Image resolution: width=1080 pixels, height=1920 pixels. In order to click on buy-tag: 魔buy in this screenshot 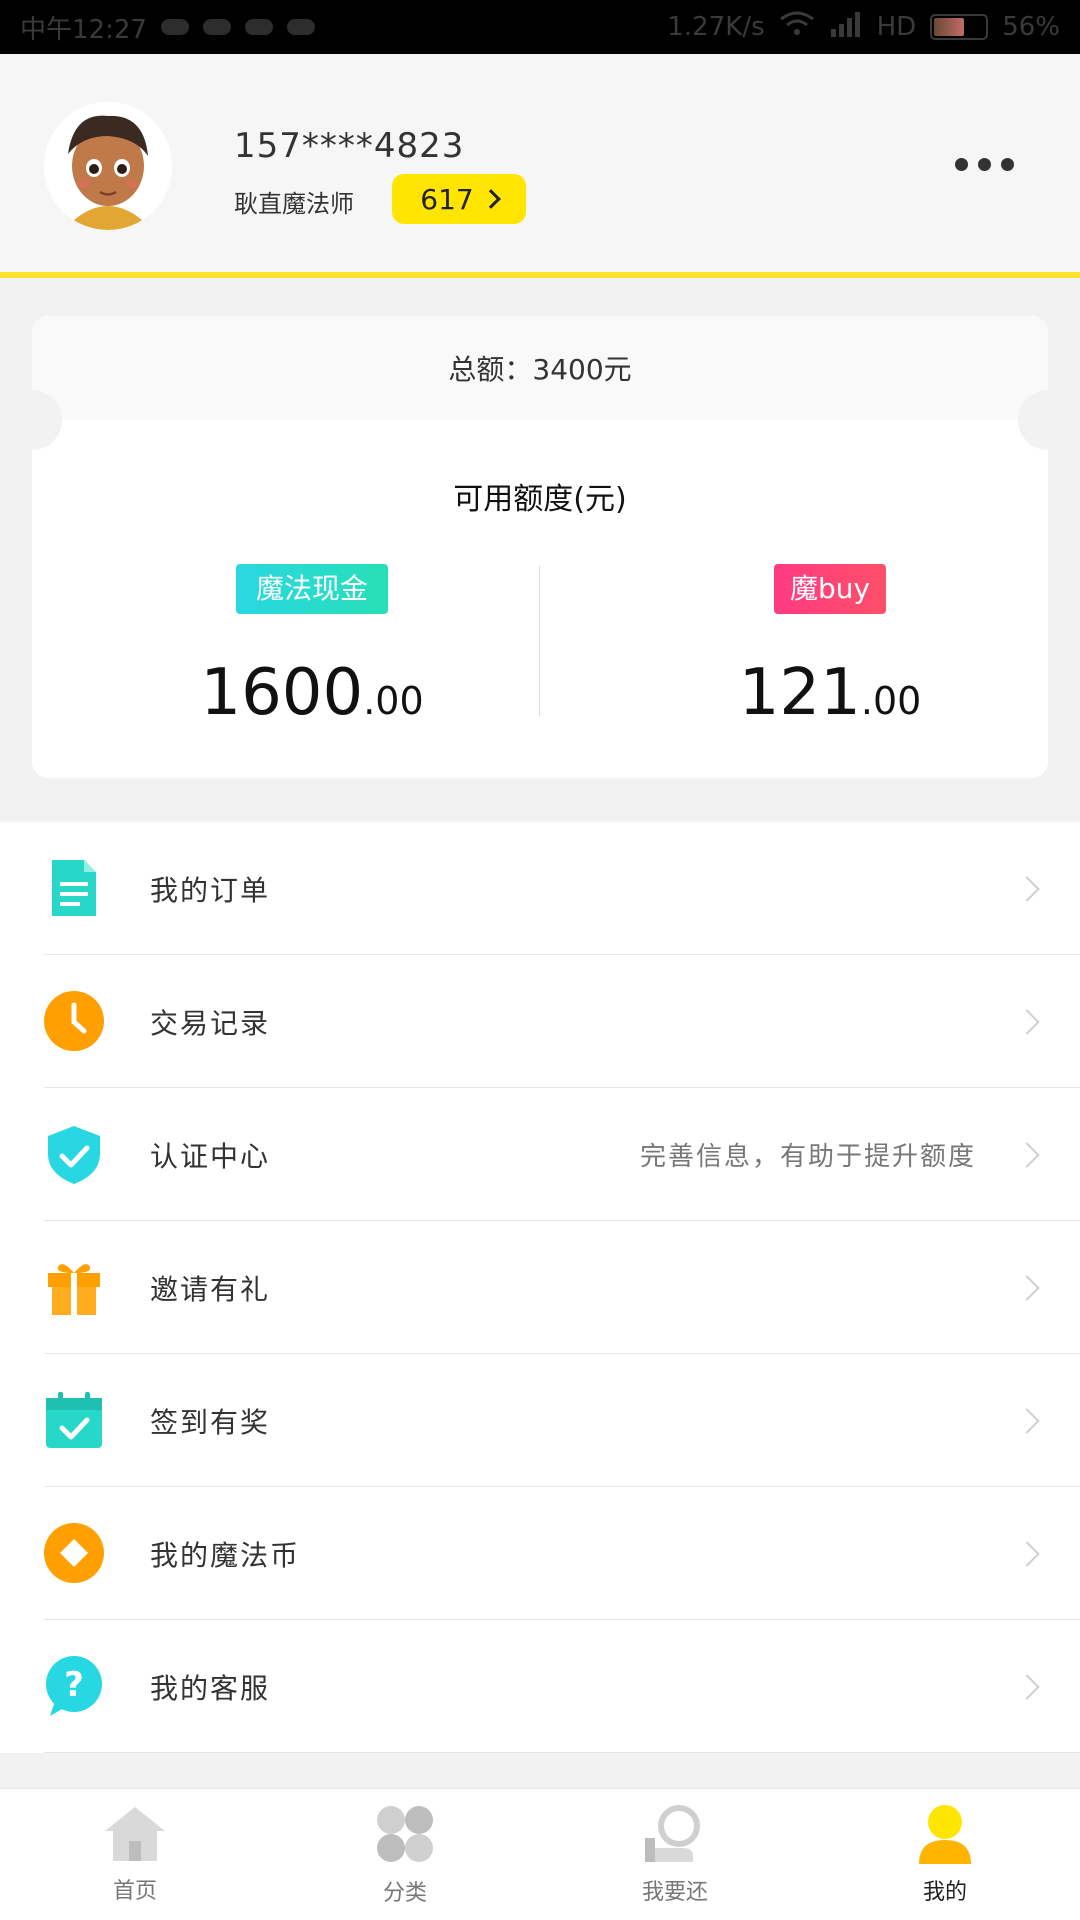, I will do `click(830, 589)`.